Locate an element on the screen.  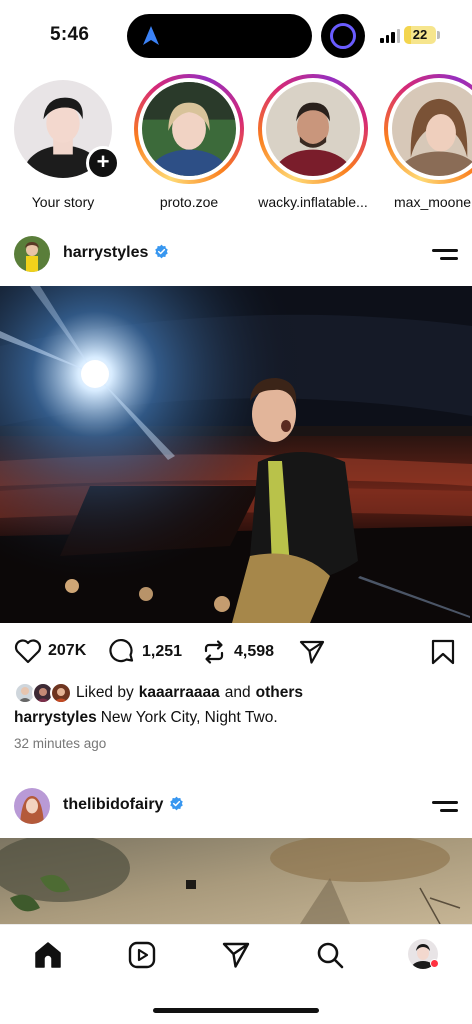
cellular-signal-icon is located at coordinates (390, 36).